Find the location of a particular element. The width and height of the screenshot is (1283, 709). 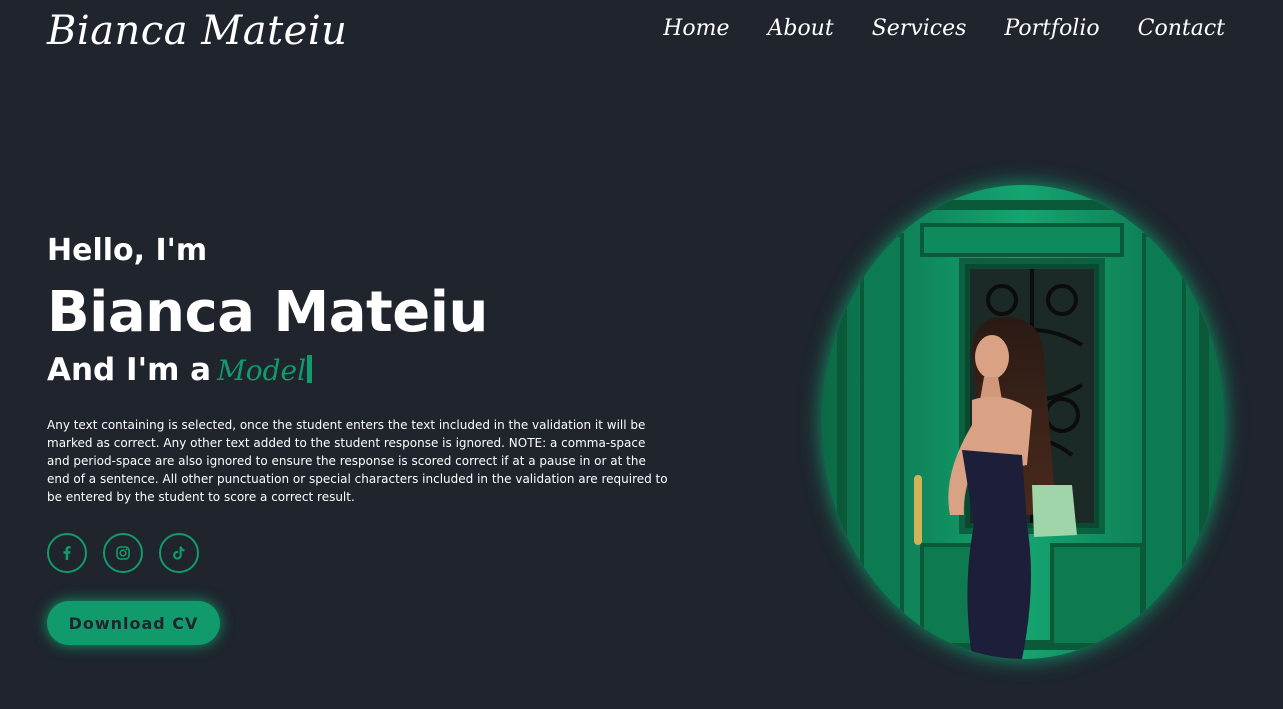

hero-greeting: Hello, I'm is located at coordinates (127, 250).